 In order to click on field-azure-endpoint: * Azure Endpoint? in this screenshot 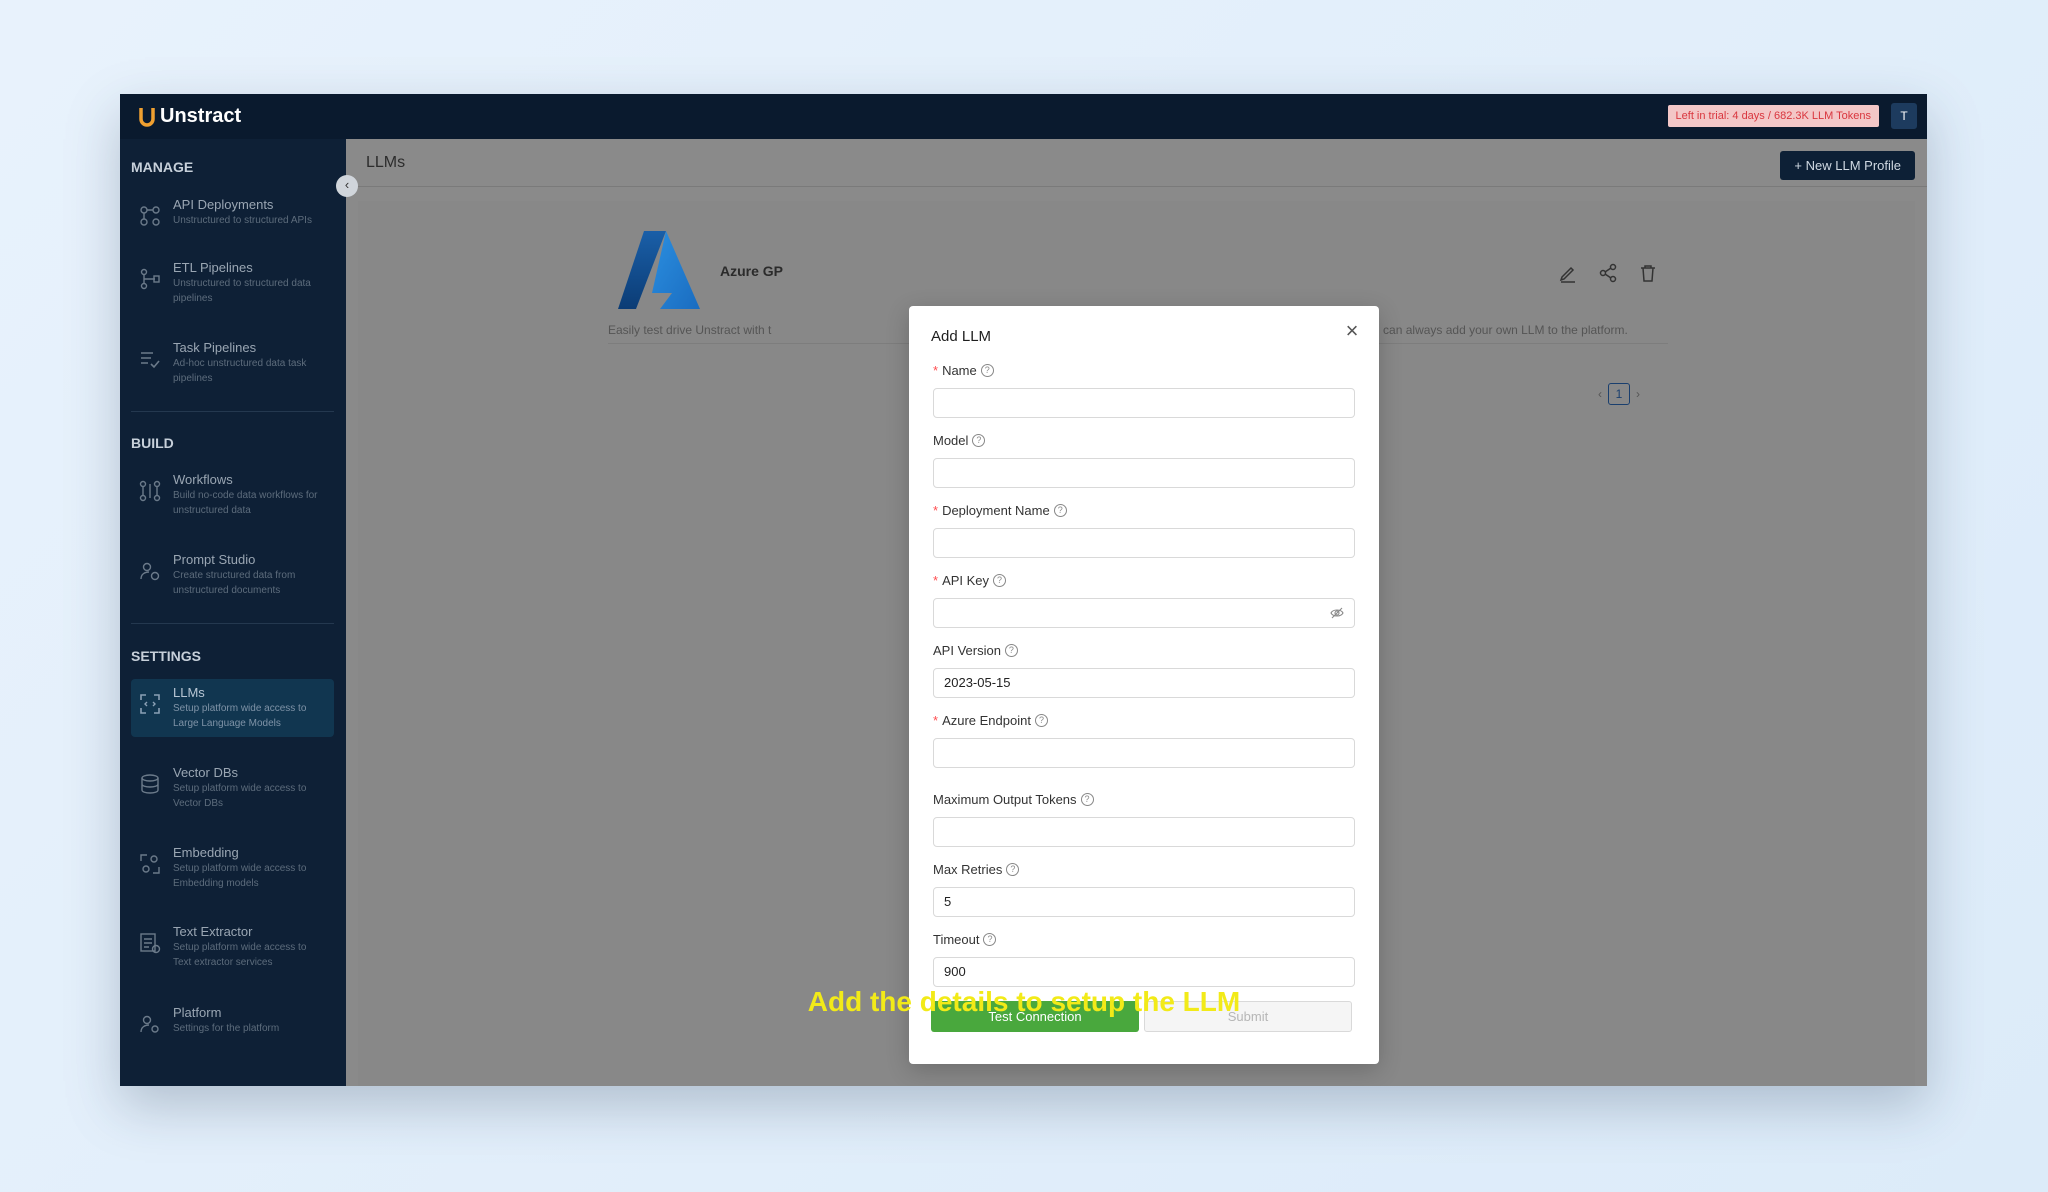, I will do `click(1144, 739)`.